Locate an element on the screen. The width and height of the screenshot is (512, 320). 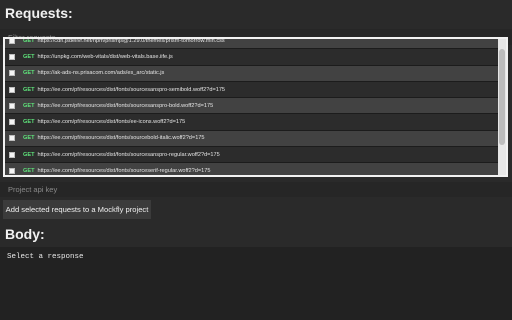
requests-scrollbar is located at coordinates (502, 107).